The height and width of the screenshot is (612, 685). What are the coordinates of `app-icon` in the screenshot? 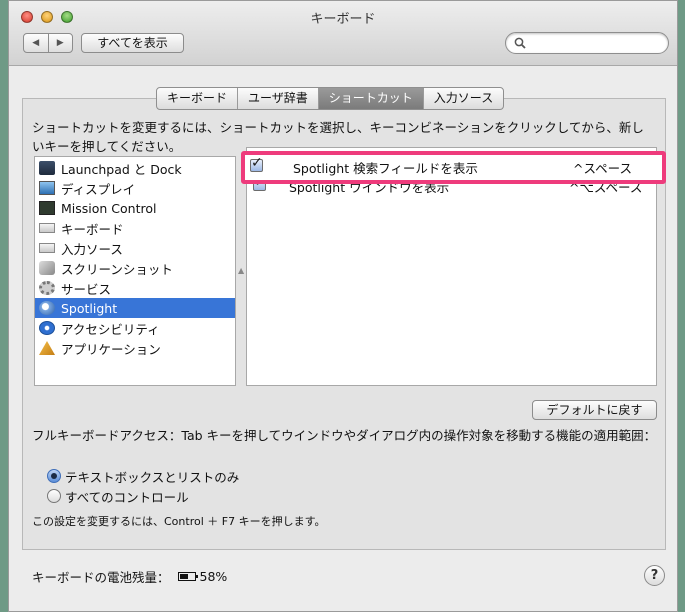 It's located at (47, 348).